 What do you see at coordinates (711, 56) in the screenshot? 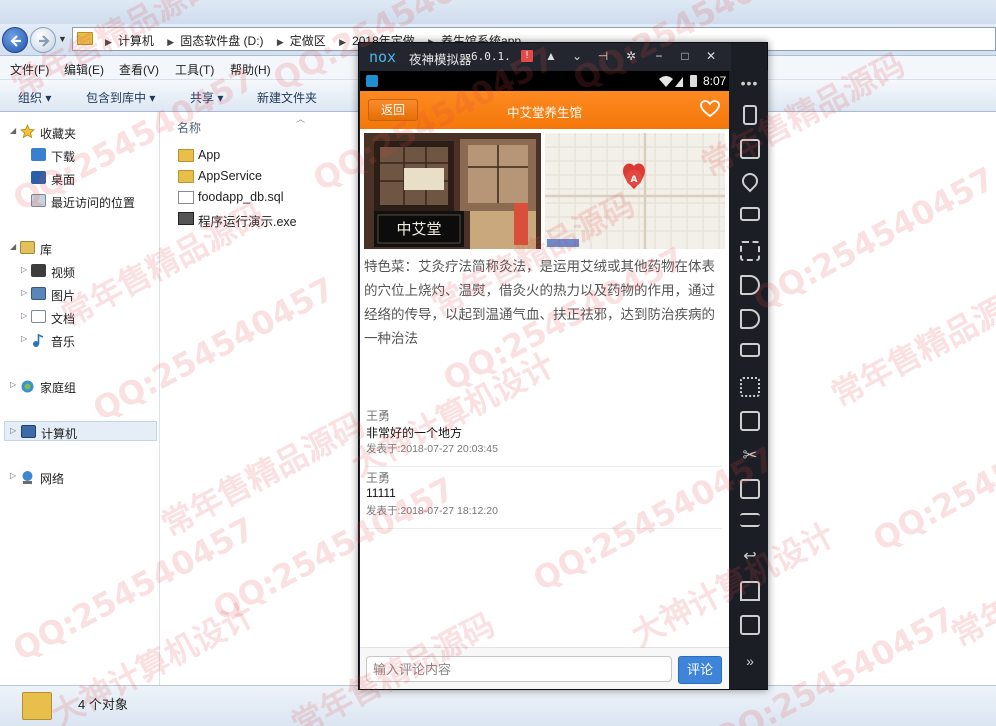
I see `close-icon: ✕` at bounding box center [711, 56].